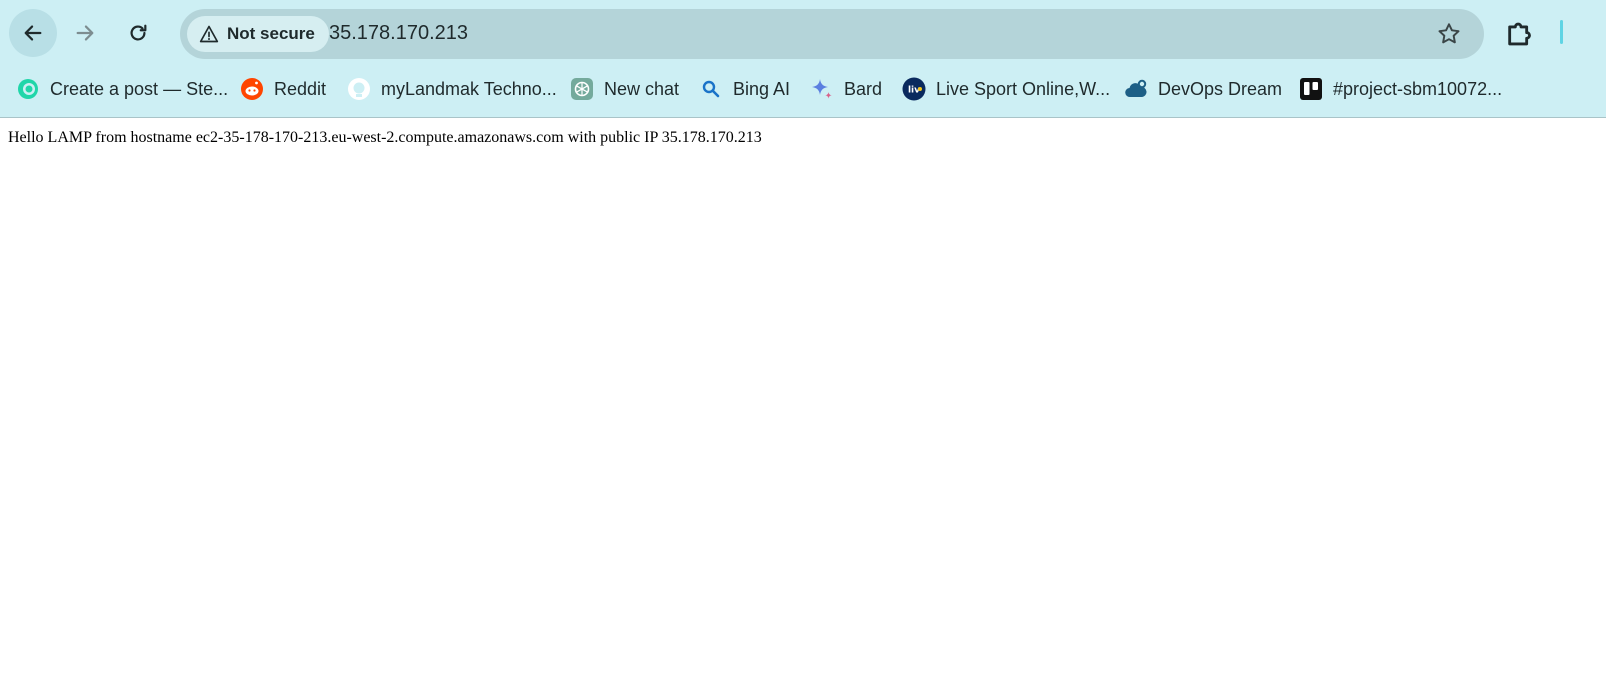 The height and width of the screenshot is (698, 1606). What do you see at coordinates (1220, 88) in the screenshot?
I see `bookmark-label: DevOps Dream` at bounding box center [1220, 88].